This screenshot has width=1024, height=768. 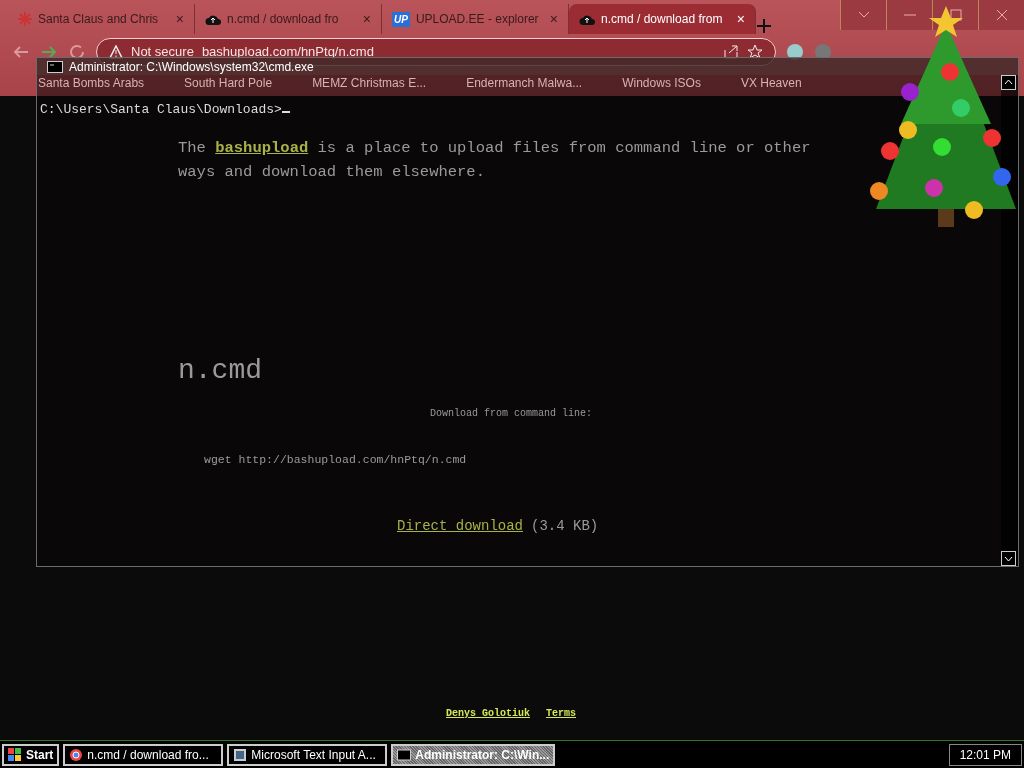 What do you see at coordinates (771, 83) in the screenshot?
I see `bookmark: VX Heaven` at bounding box center [771, 83].